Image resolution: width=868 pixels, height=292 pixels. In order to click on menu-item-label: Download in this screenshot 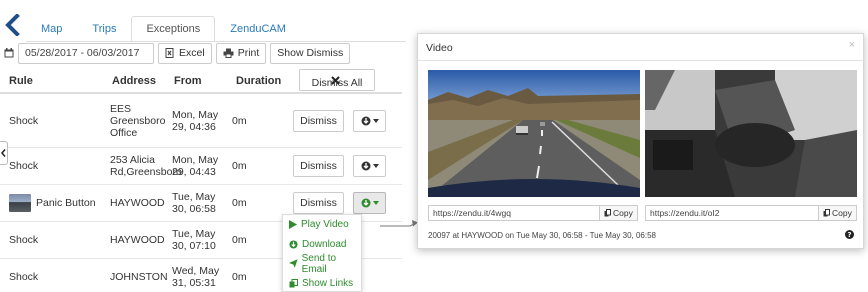, I will do `click(324, 244)`.